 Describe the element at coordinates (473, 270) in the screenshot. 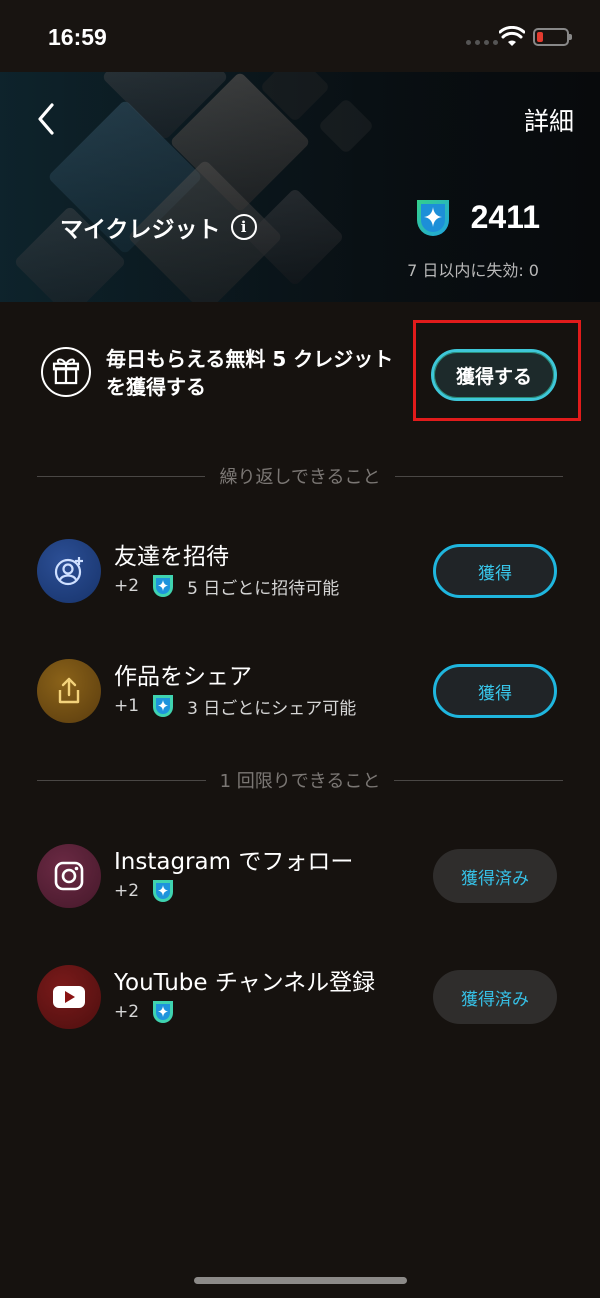

I see `expiring-credits: 7 日以内に失効: 0` at that location.